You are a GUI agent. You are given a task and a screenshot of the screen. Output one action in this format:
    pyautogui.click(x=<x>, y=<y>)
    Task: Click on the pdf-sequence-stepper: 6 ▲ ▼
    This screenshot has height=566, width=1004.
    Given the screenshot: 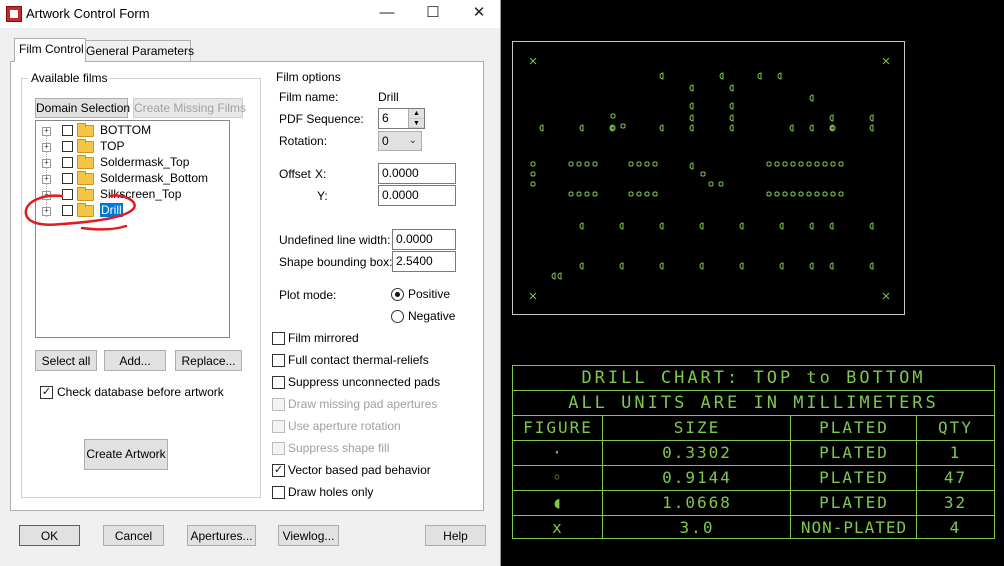 What is the action you would take?
    pyautogui.click(x=401, y=118)
    